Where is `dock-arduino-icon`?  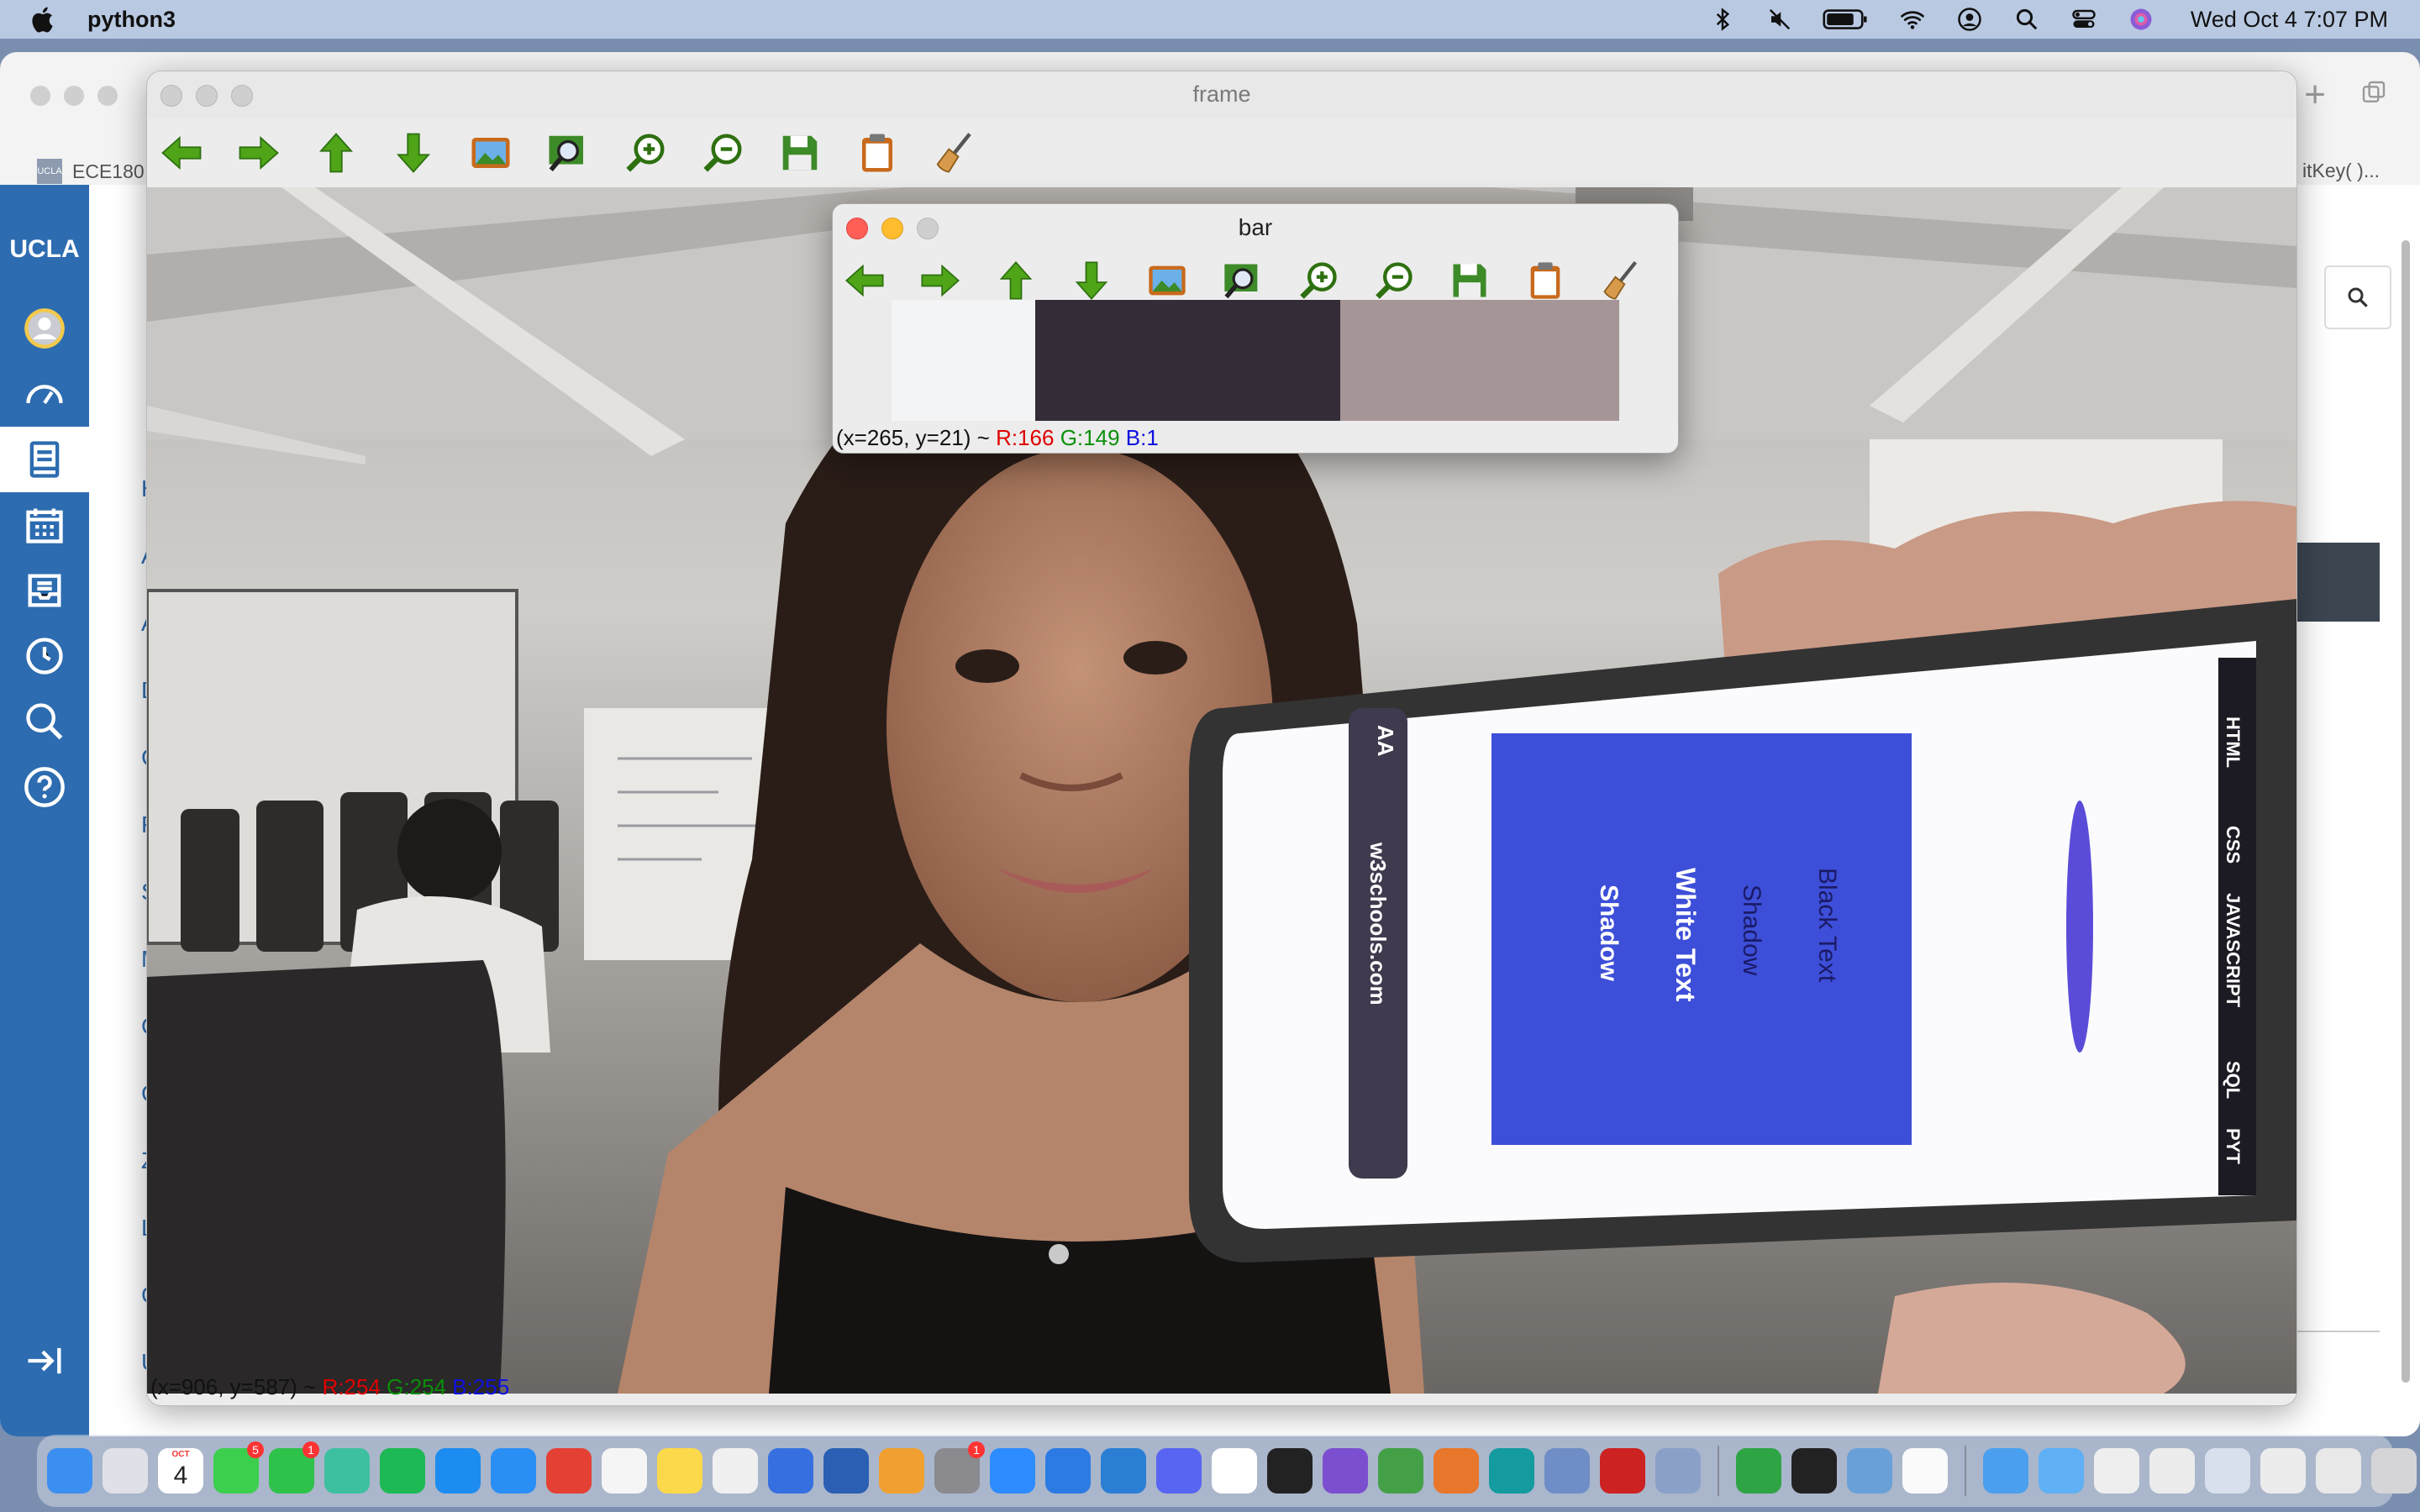
dock-arduino-icon is located at coordinates (1511, 1471).